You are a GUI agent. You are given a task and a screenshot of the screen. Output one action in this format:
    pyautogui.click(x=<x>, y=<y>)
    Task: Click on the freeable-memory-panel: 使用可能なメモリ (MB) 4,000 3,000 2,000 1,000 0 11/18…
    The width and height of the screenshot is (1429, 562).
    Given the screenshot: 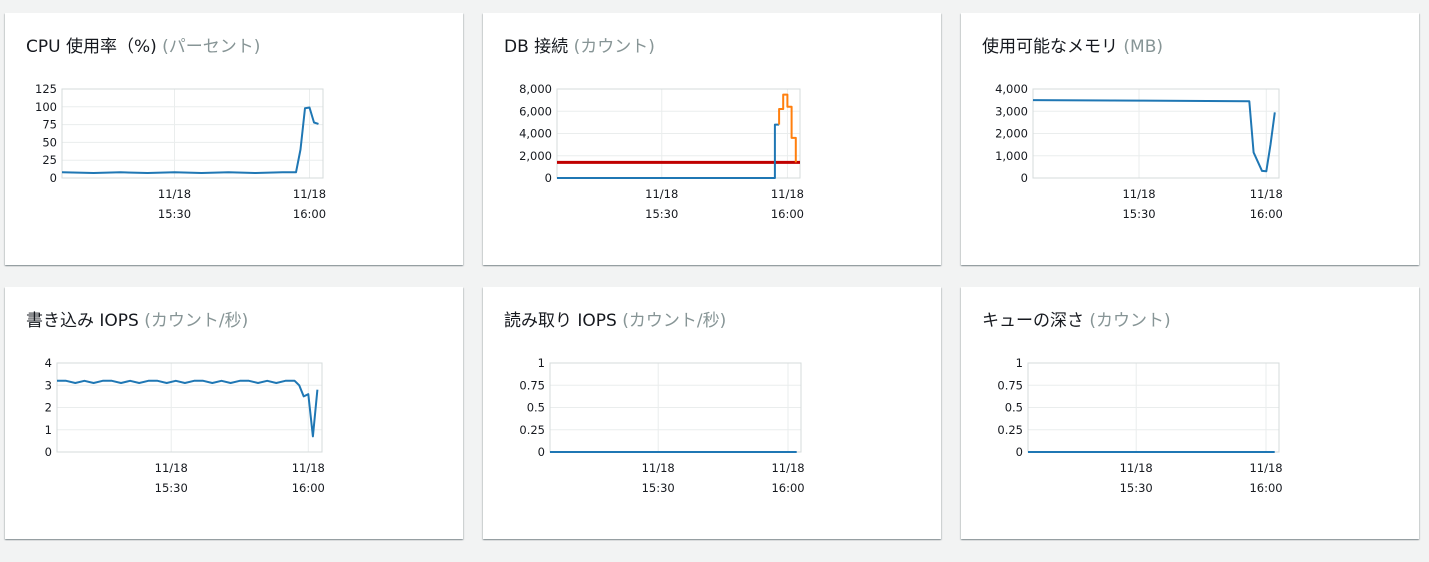 What is the action you would take?
    pyautogui.click(x=1190, y=139)
    